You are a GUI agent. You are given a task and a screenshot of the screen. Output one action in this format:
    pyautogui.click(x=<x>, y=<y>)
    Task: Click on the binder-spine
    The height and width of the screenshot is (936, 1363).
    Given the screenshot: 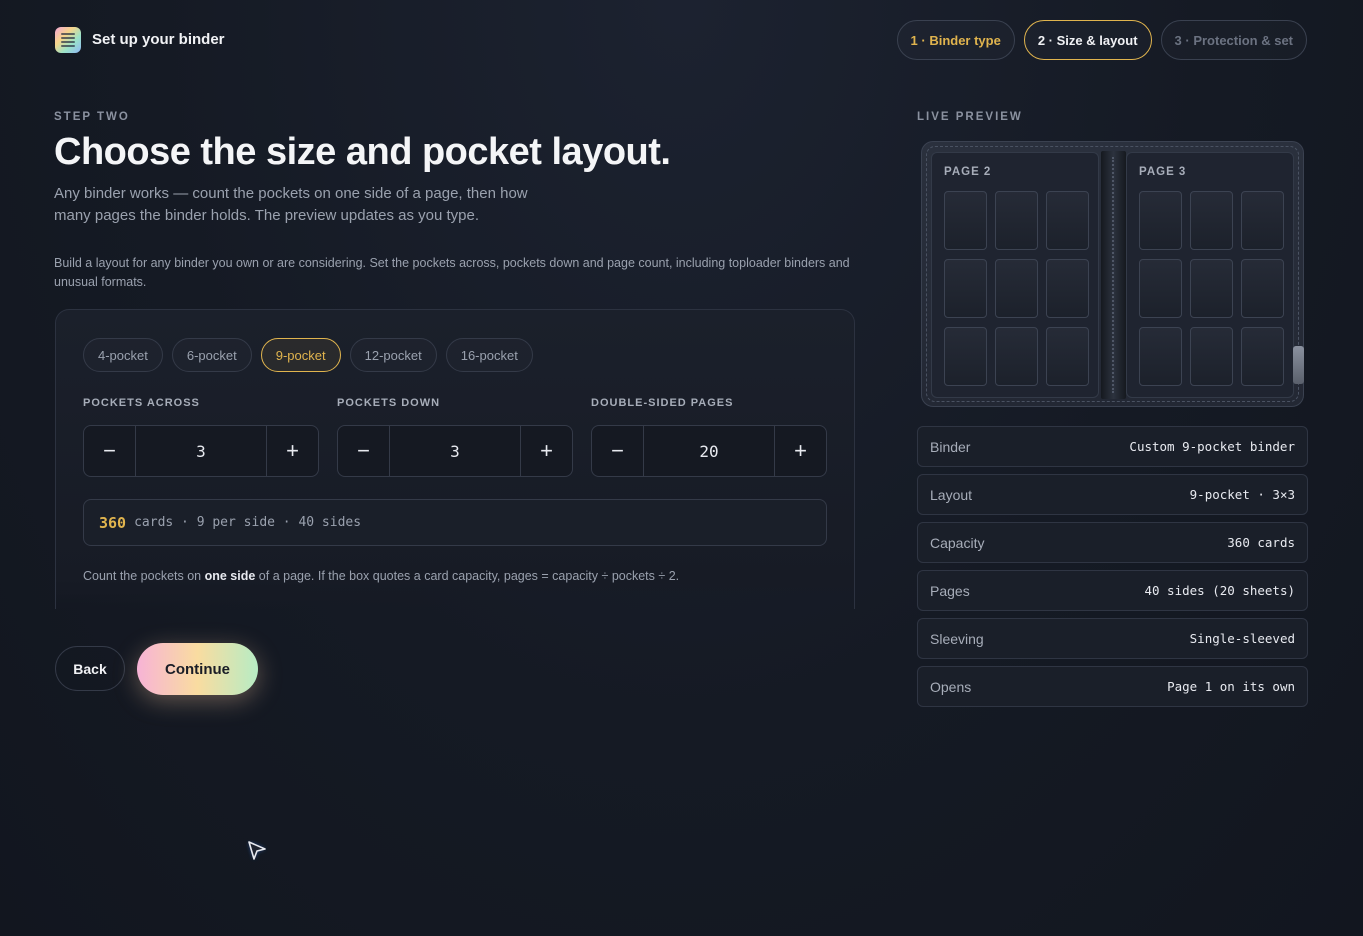 What is the action you would take?
    pyautogui.click(x=1113, y=275)
    